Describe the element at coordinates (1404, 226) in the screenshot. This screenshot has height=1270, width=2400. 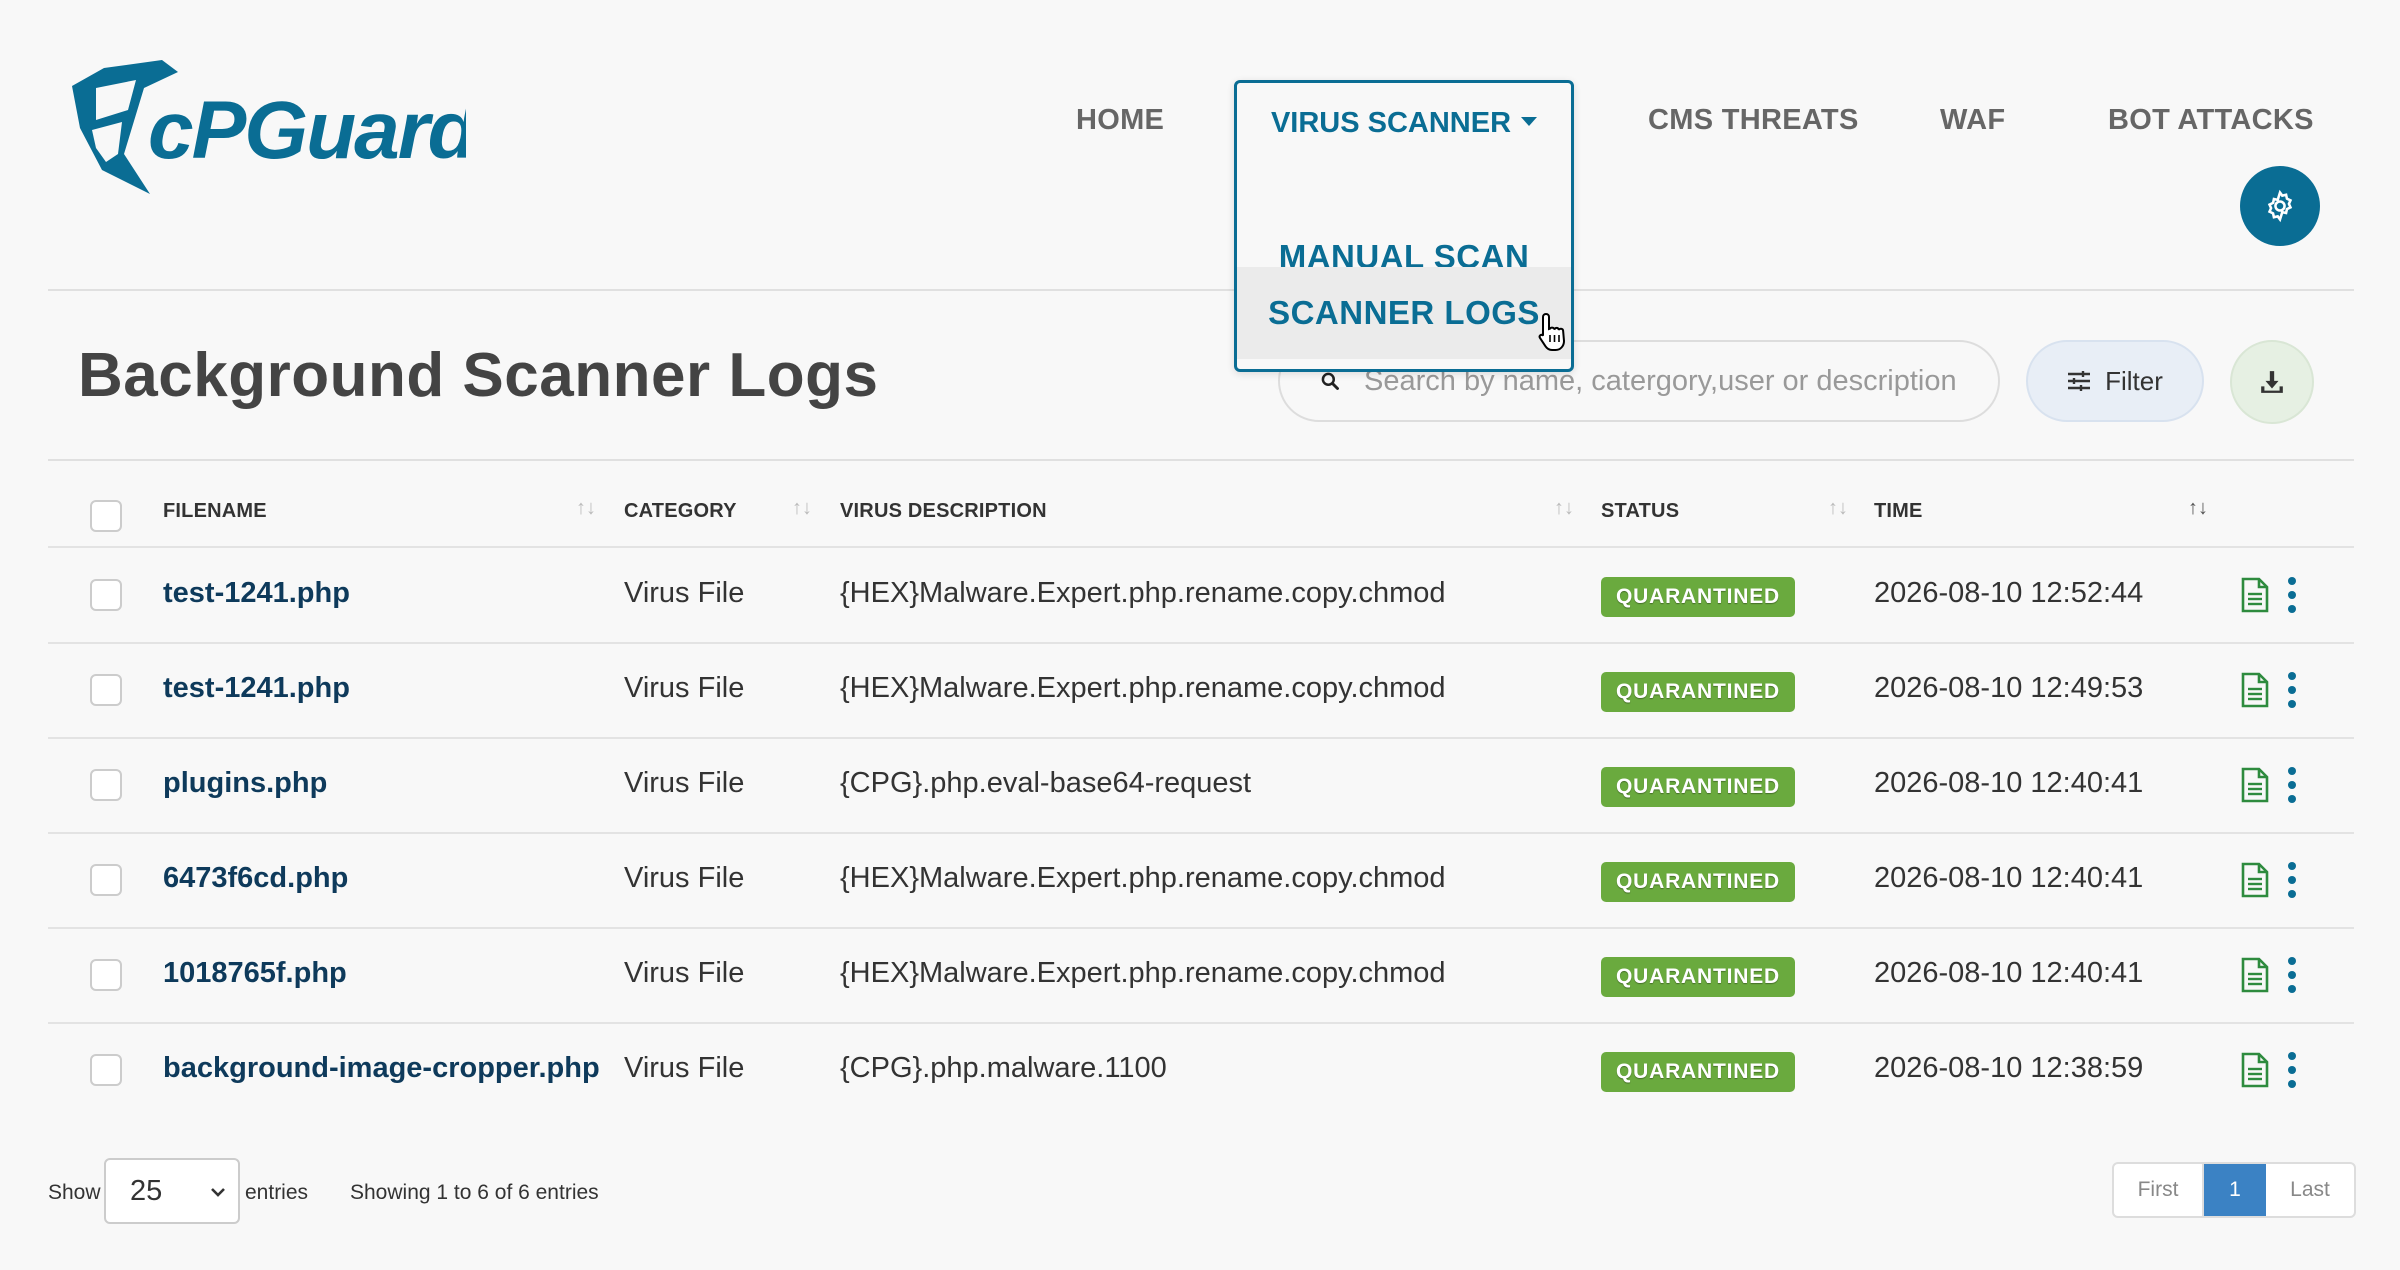
I see `virus-scanner-dropdown: VIRUS SCANNER MANUAL SCAN SCANNER LOGS` at that location.